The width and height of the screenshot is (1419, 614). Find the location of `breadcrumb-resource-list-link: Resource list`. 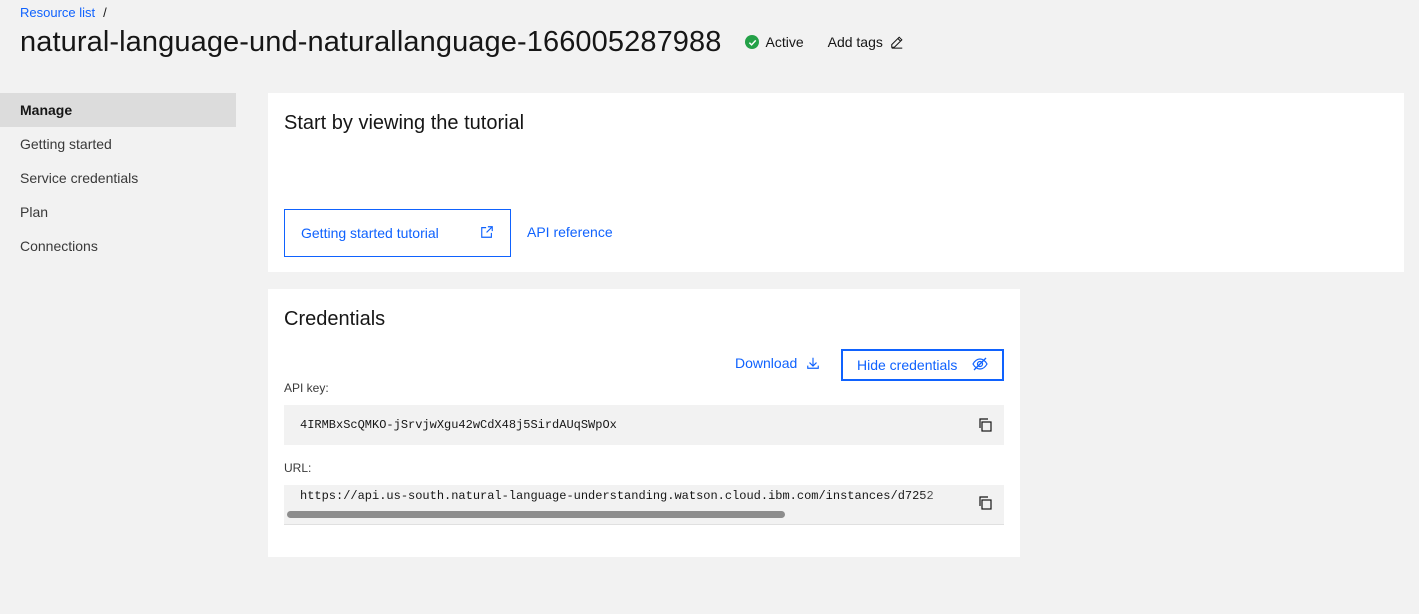

breadcrumb-resource-list-link: Resource list is located at coordinates (57, 12).